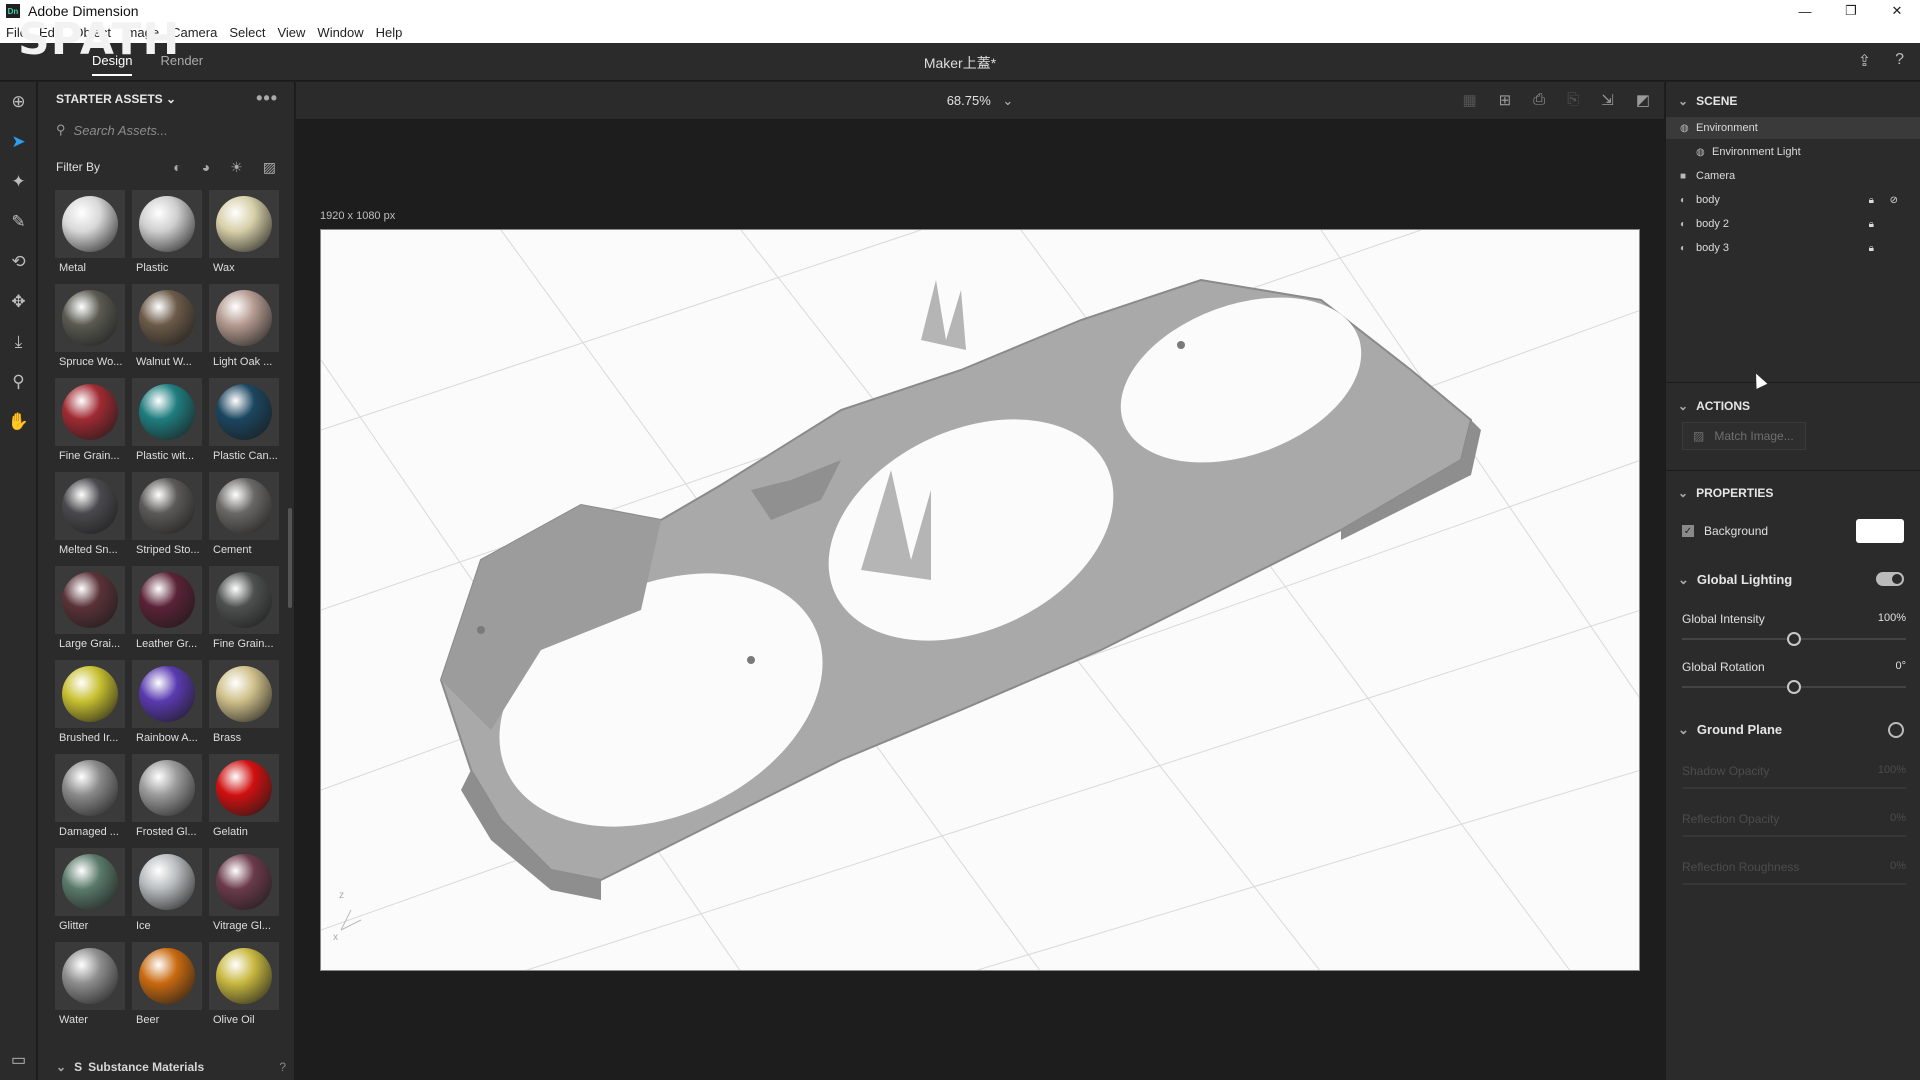  Describe the element at coordinates (1805, 11) in the screenshot. I see `minimize-icon: —` at that location.